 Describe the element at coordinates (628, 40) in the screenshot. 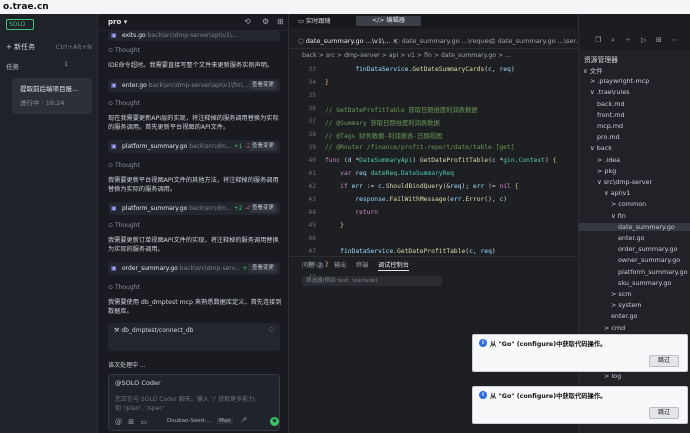

I see `source-control-icon: ⑂` at that location.